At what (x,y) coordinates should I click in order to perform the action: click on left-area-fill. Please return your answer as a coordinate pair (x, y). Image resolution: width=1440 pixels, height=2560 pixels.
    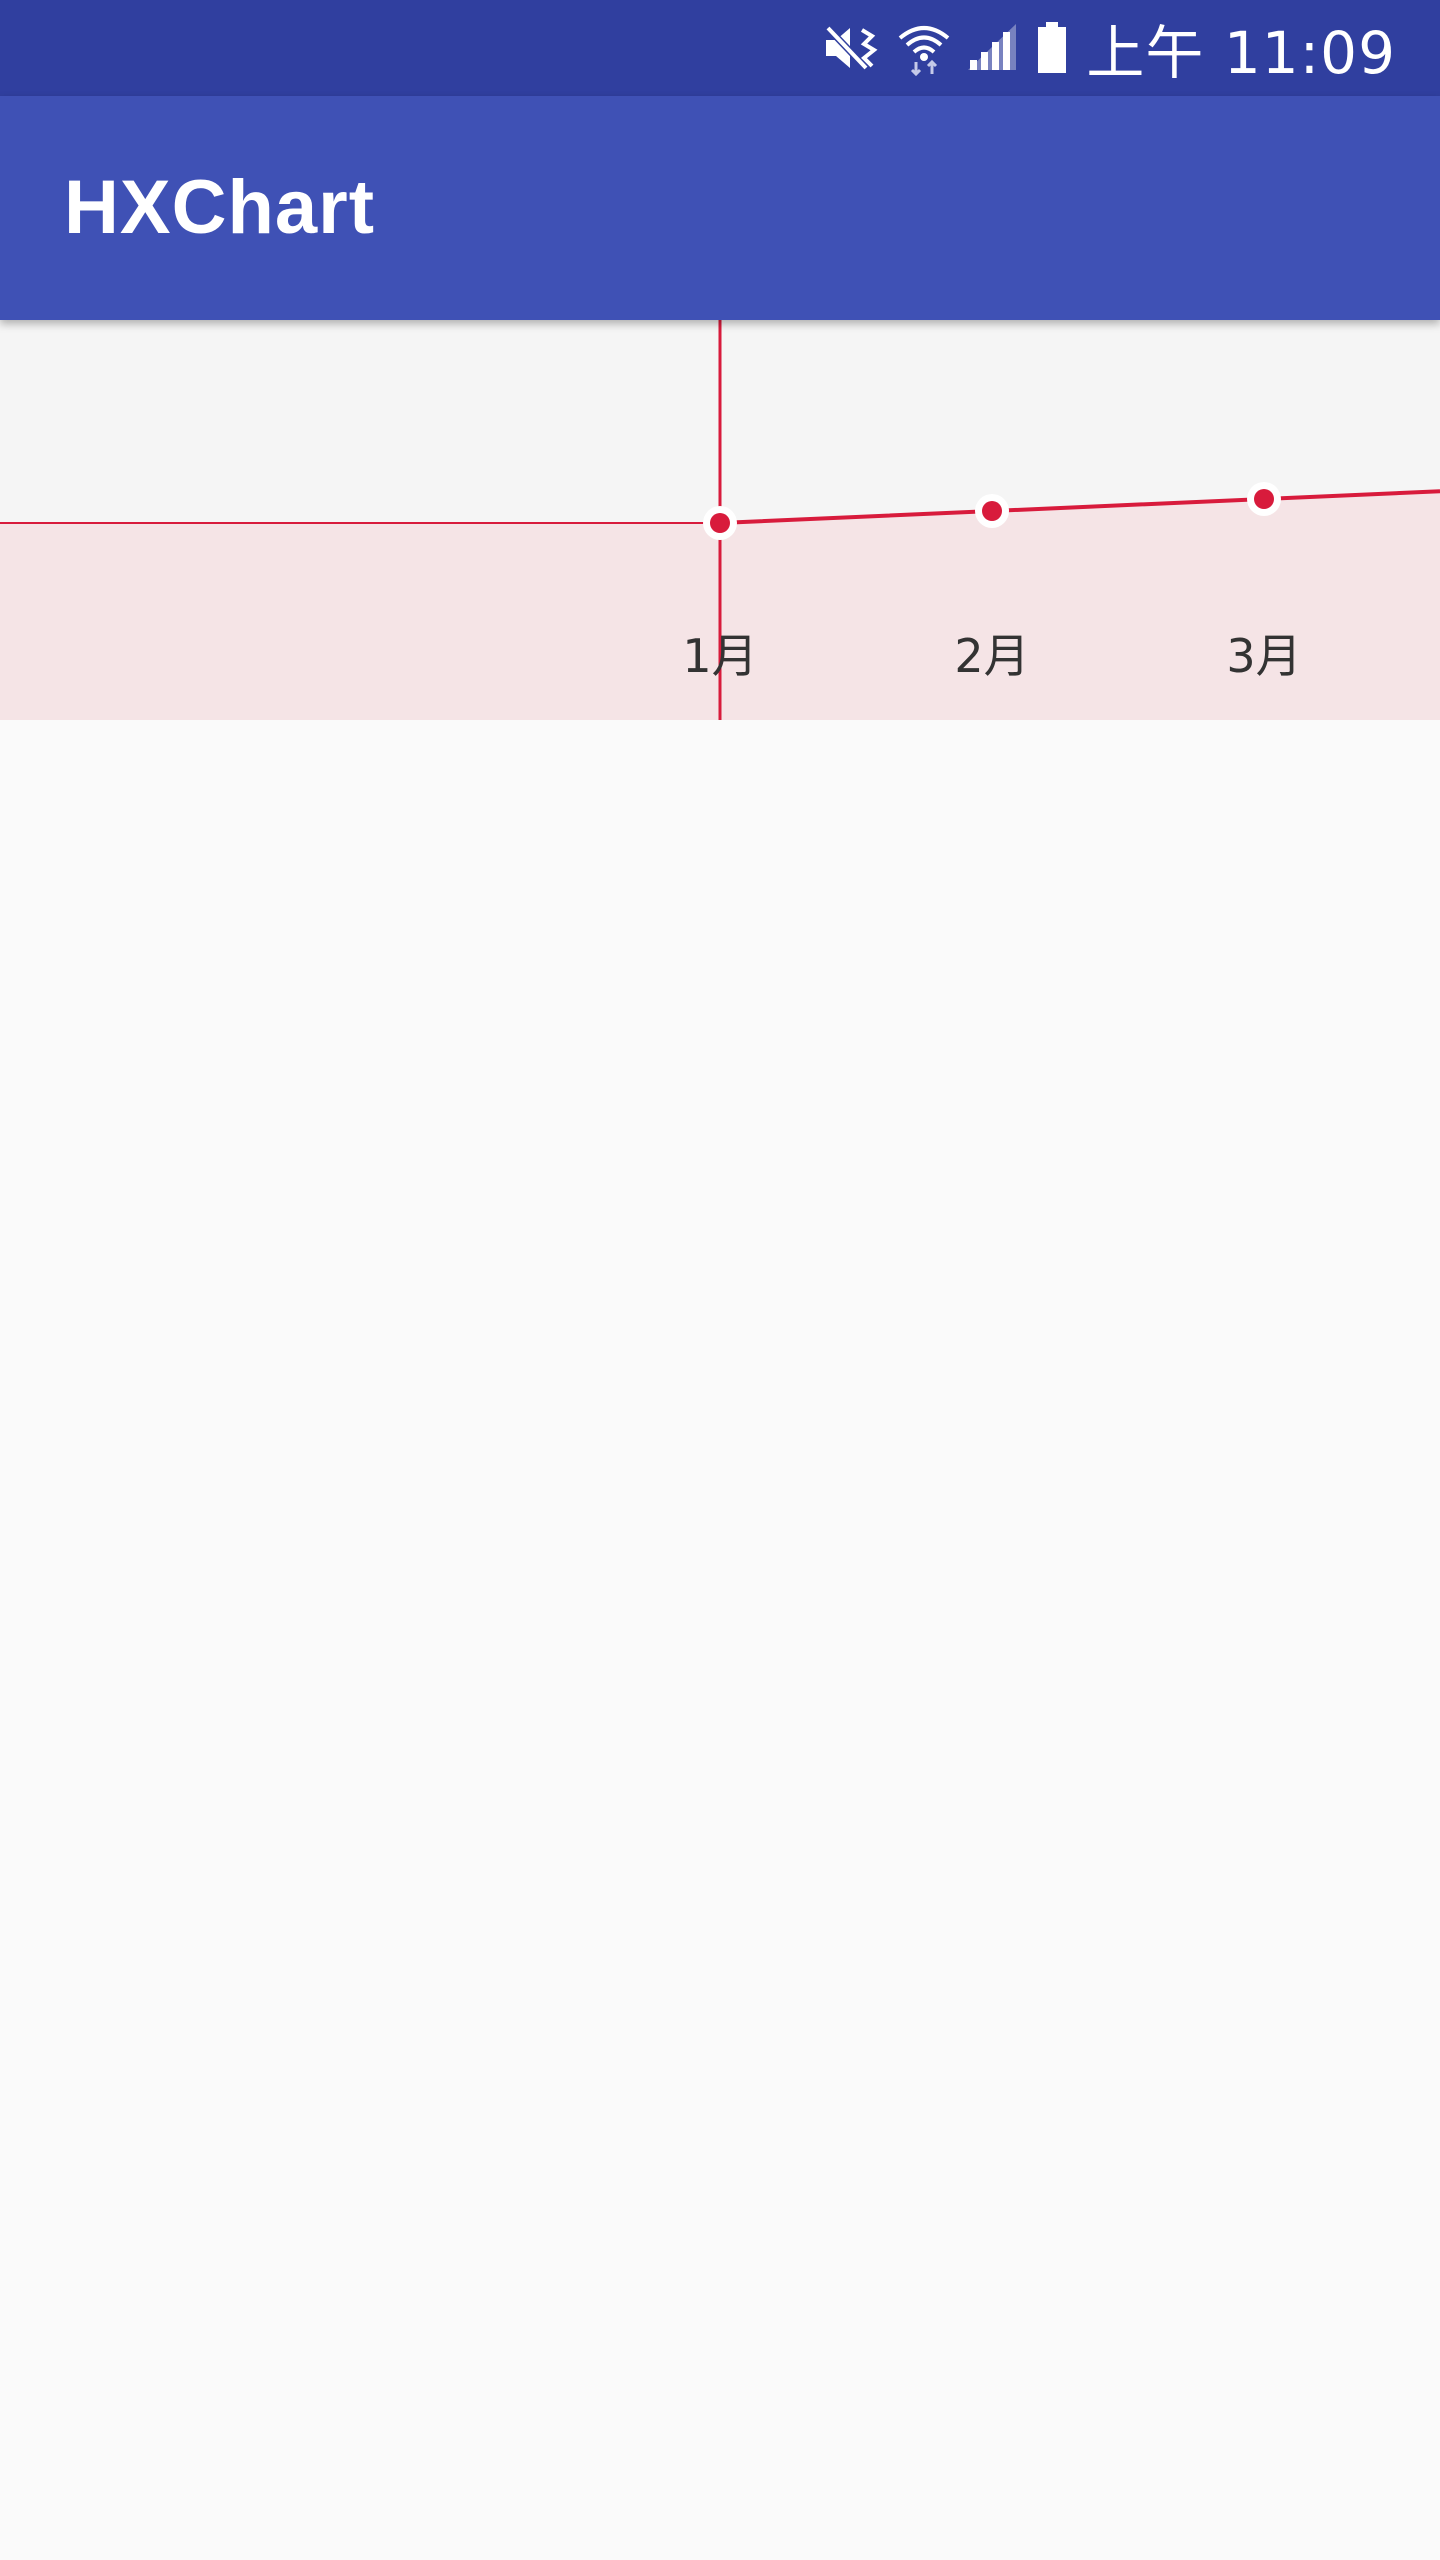
    Looking at the image, I should click on (360, 621).